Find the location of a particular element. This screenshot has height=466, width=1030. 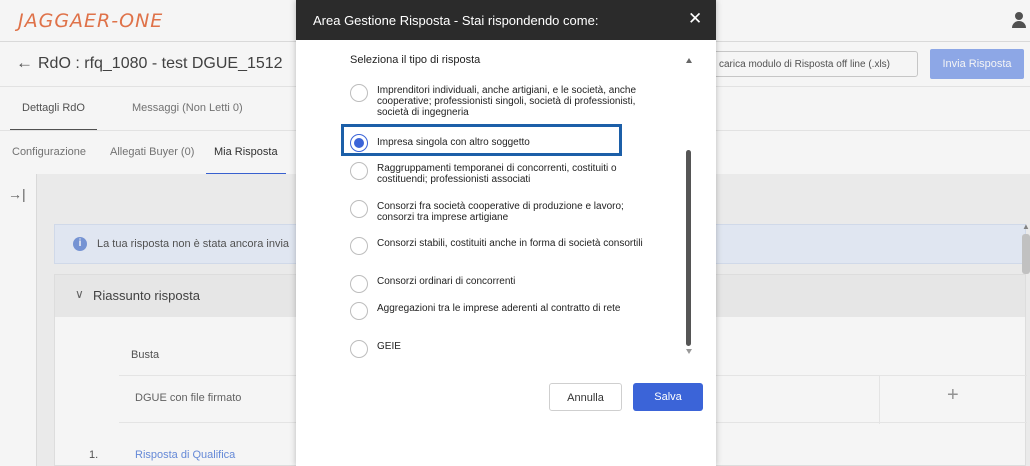

cancel-button: Annulla is located at coordinates (585, 397).